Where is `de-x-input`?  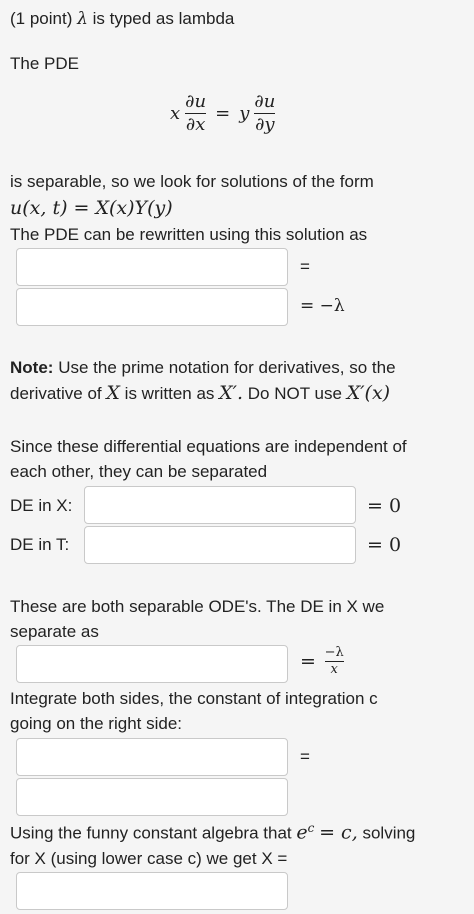
de-x-input is located at coordinates (220, 505).